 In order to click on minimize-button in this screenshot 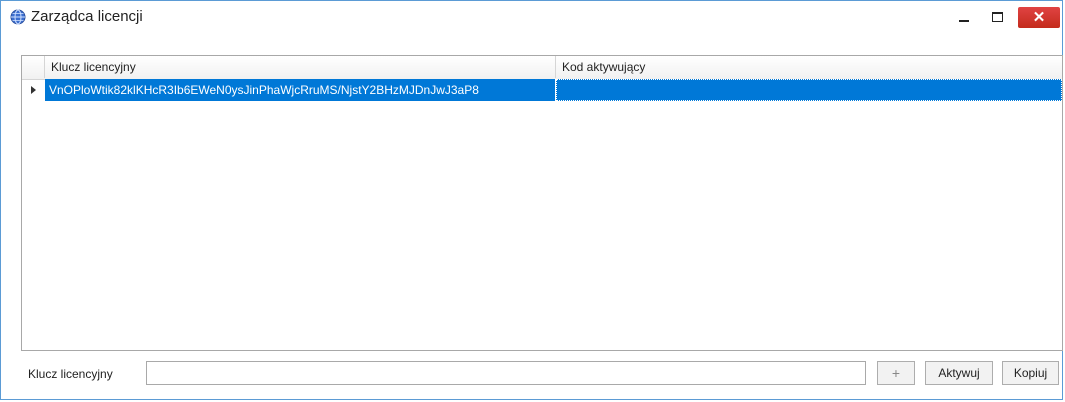, I will do `click(964, 17)`.